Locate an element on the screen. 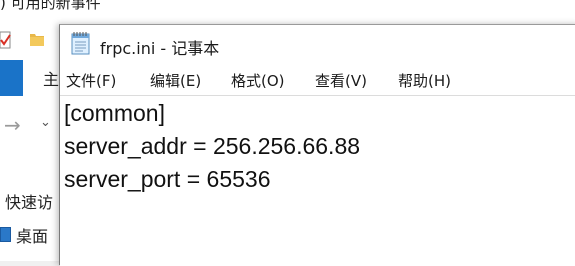 The height and width of the screenshot is (266, 575). notepad-menu-bar: 文件(F) 编辑(E) 格式(O) 查看(V) 帮助(H) is located at coordinates (317, 80).